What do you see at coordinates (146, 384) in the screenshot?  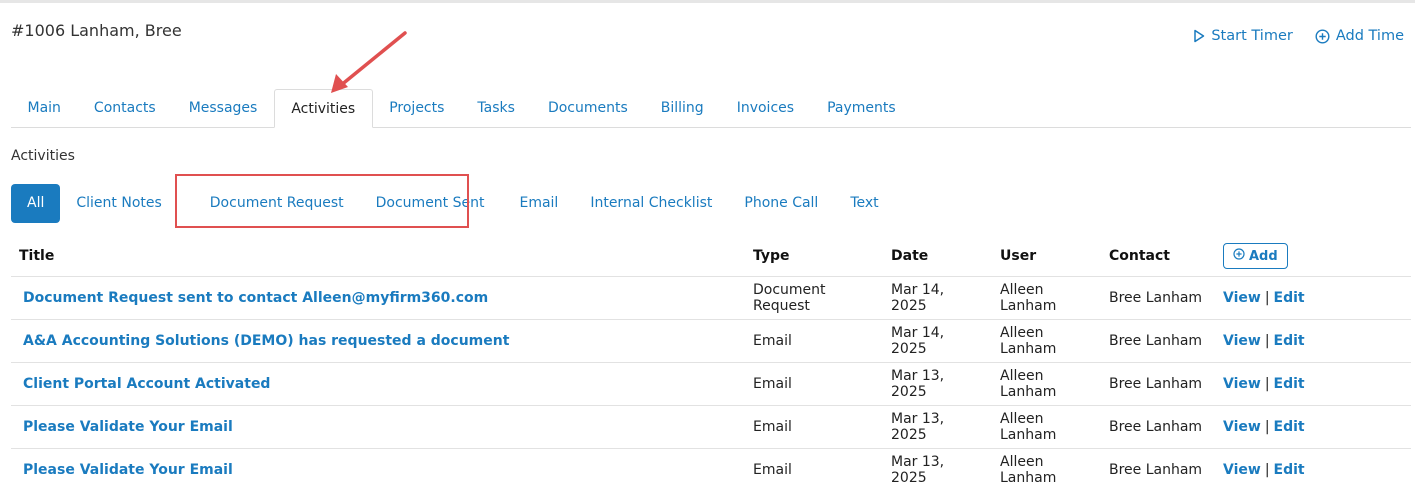 I see `activity-title-link: Client Portal Account Activated` at bounding box center [146, 384].